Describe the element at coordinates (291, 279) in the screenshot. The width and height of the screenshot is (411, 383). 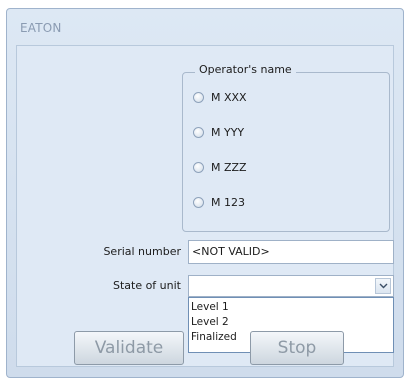
I see `state-of-unit-value` at that location.